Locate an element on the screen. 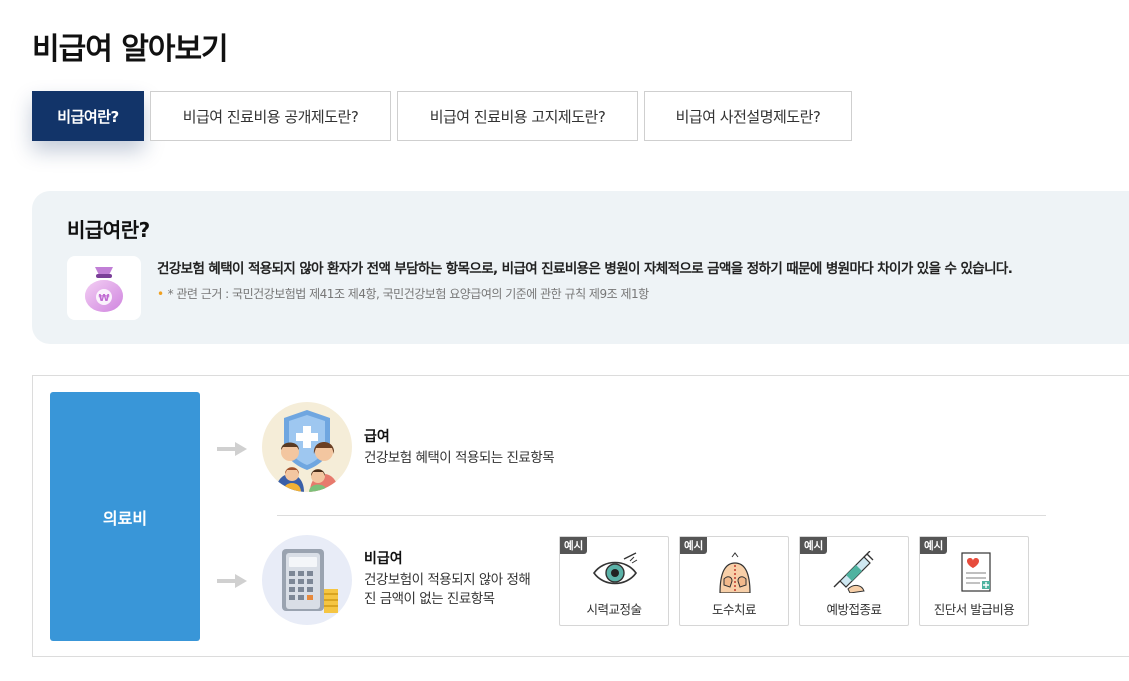  example-card: 예시 진단서 발급비용 is located at coordinates (974, 581).